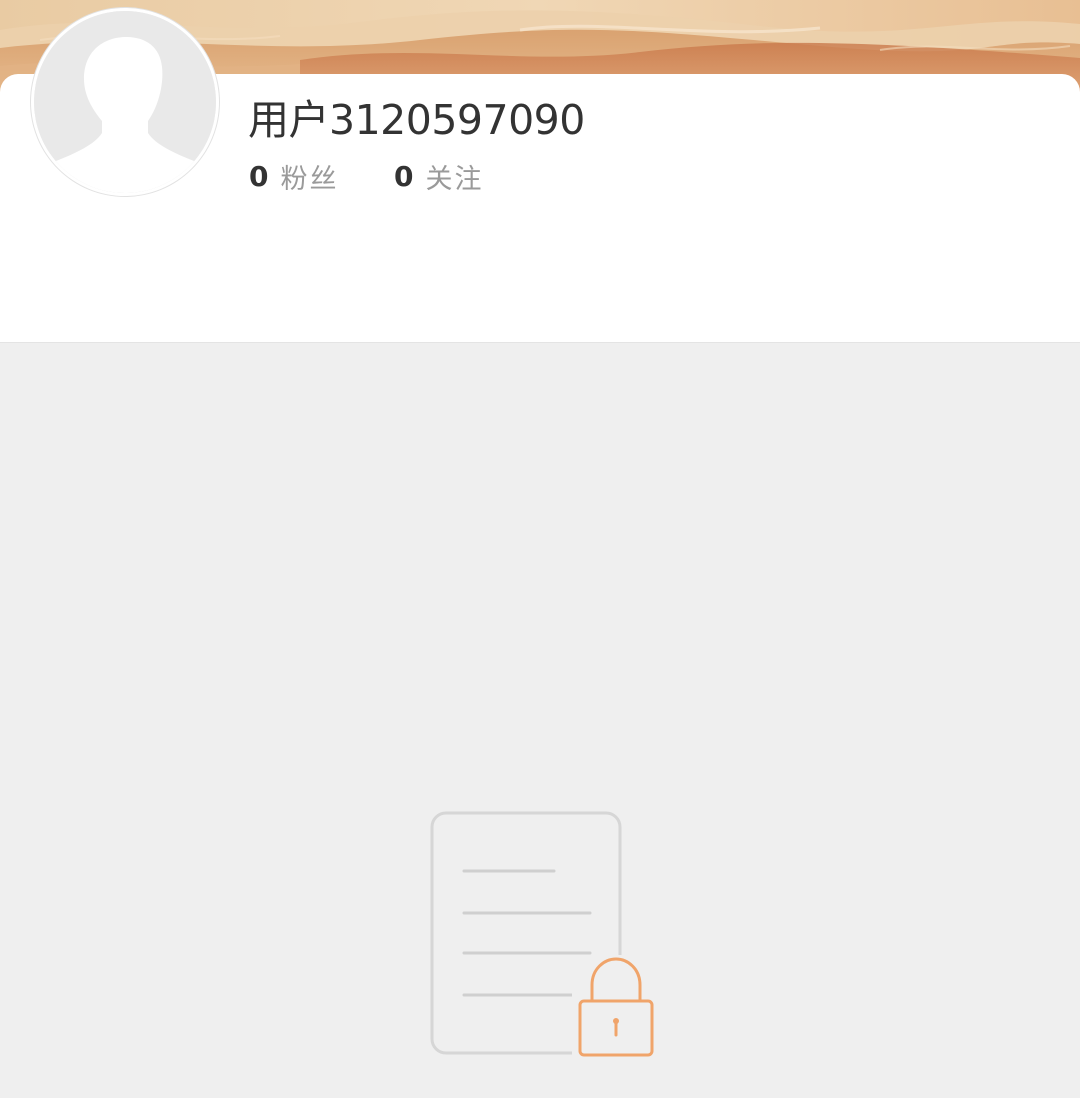  I want to click on avatar, so click(125, 102).